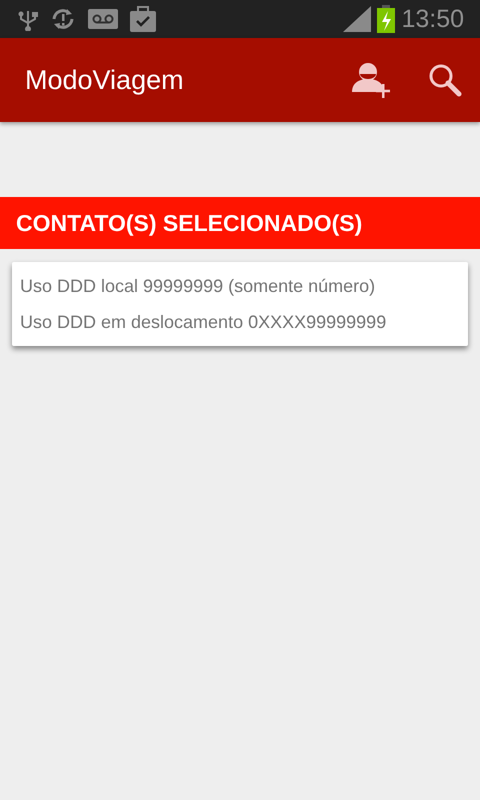  What do you see at coordinates (432, 19) in the screenshot?
I see `clock-time: 13:50` at bounding box center [432, 19].